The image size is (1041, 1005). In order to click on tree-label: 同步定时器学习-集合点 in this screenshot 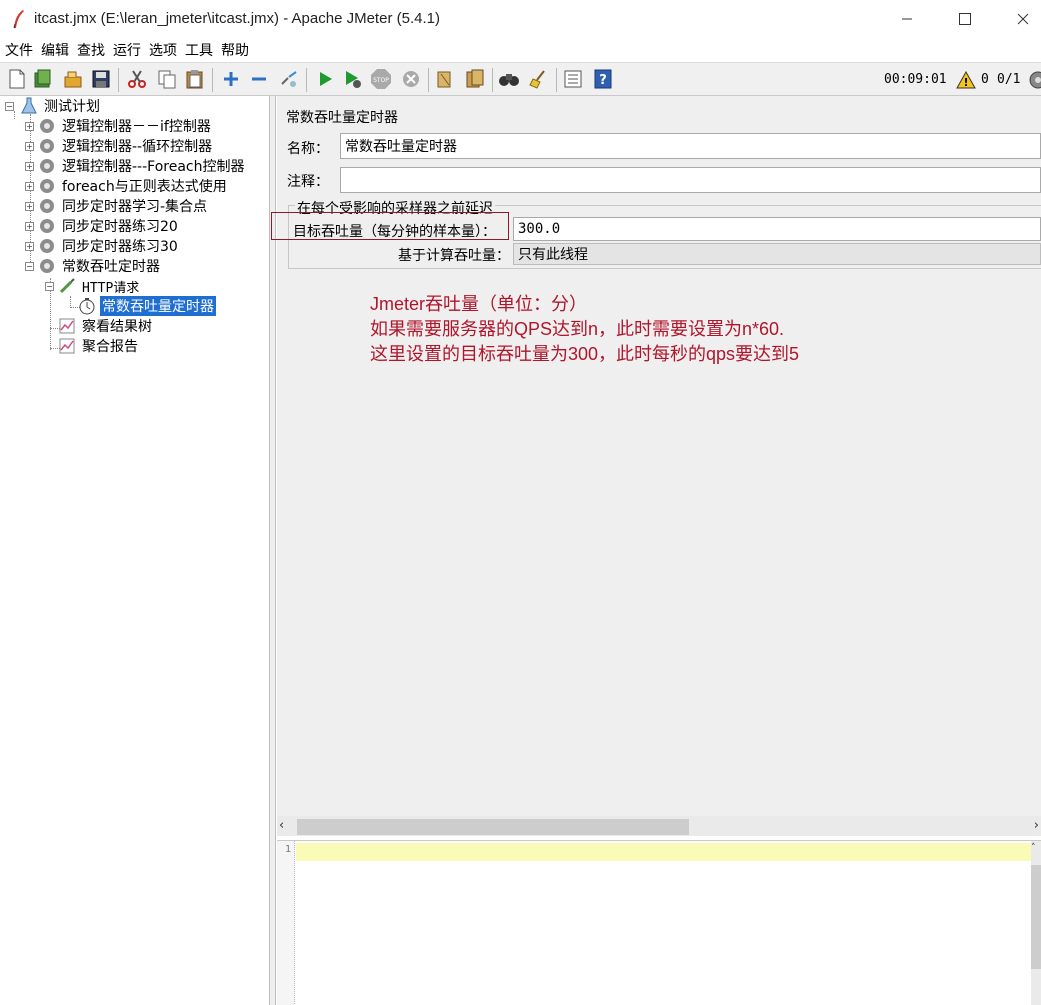, I will do `click(135, 207)`.